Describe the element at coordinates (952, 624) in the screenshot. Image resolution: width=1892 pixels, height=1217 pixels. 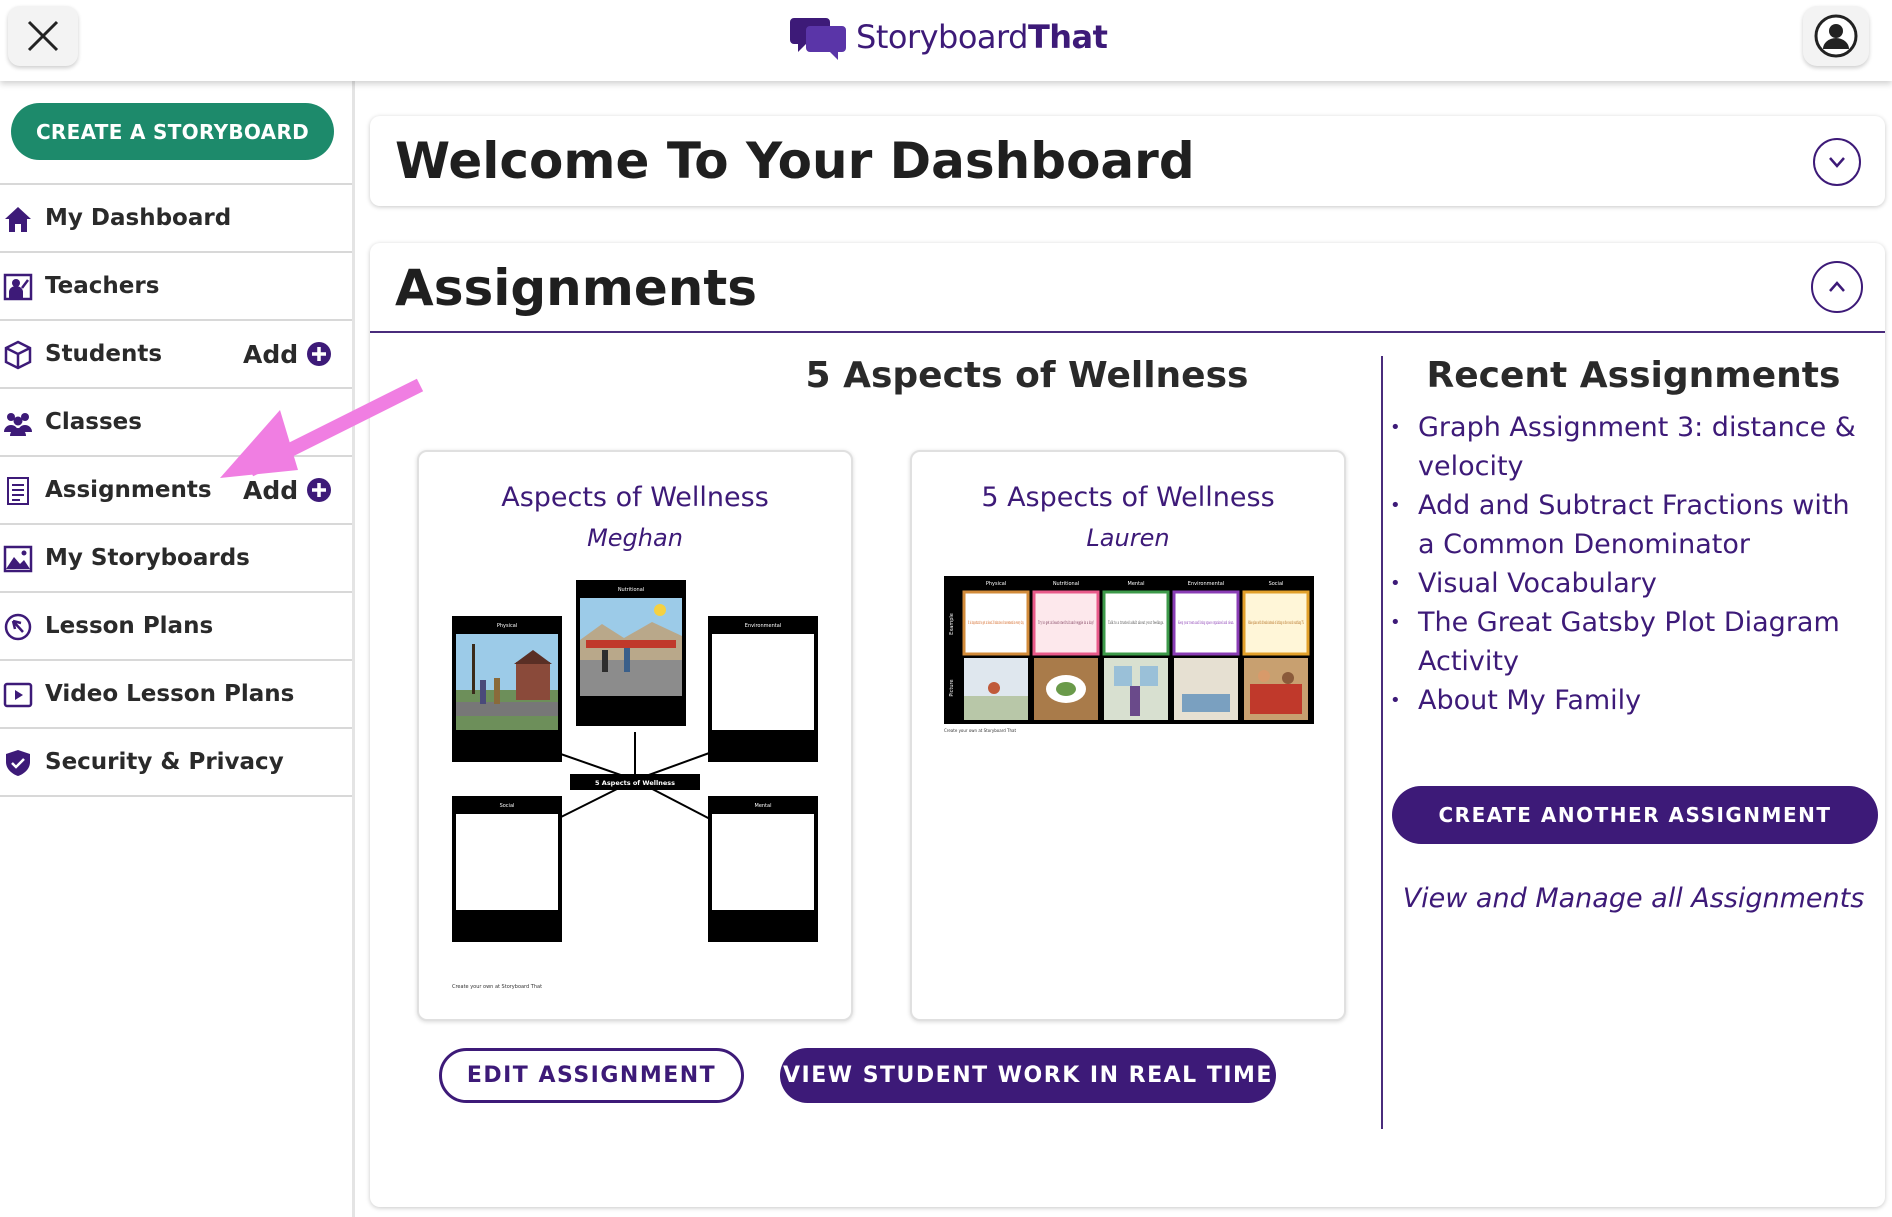
I see `thumb-row-label: Example` at that location.